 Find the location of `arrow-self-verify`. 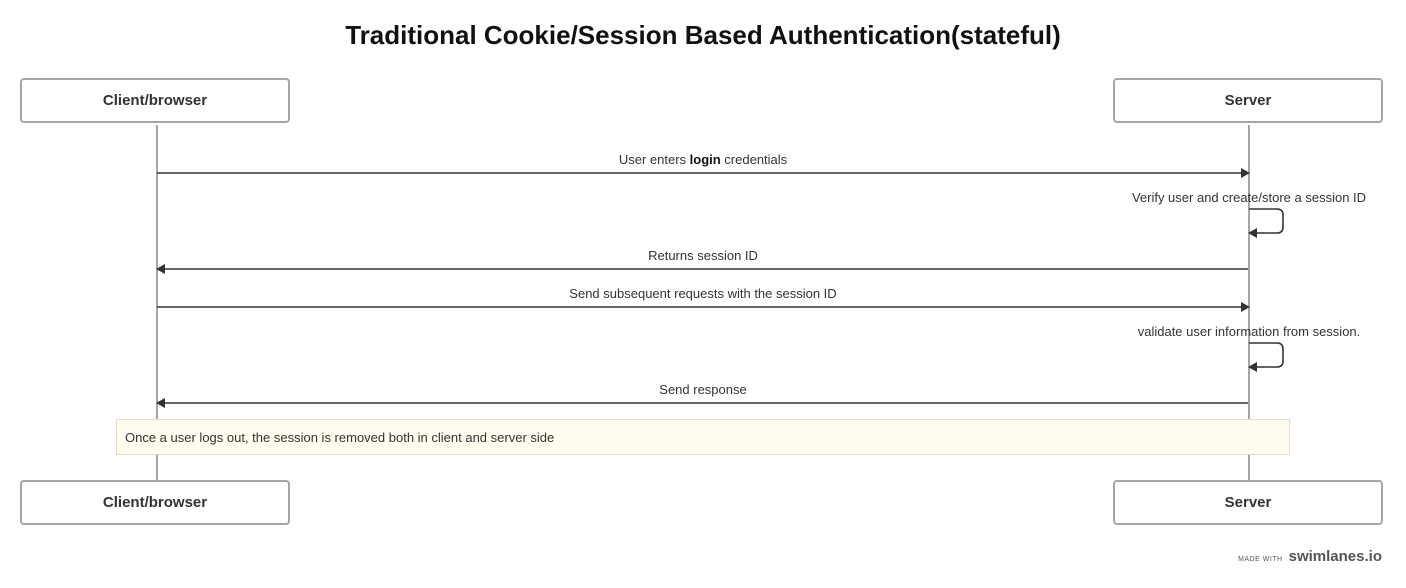

arrow-self-verify is located at coordinates (1266, 221).